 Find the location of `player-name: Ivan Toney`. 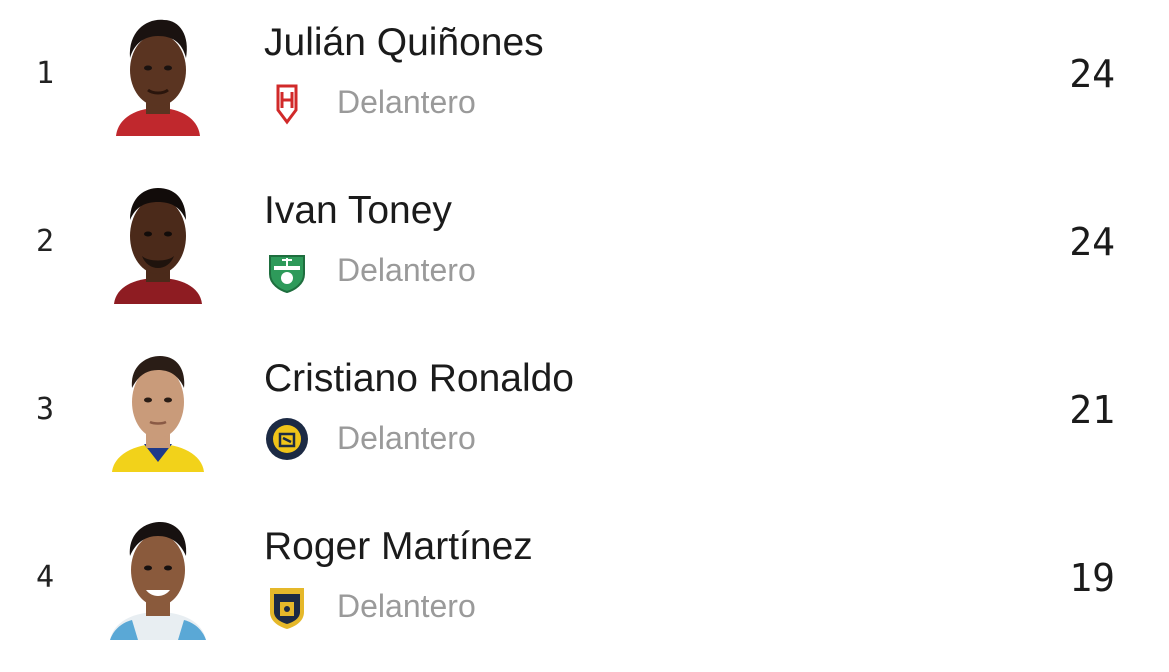

player-name: Ivan Toney is located at coordinates (358, 211).